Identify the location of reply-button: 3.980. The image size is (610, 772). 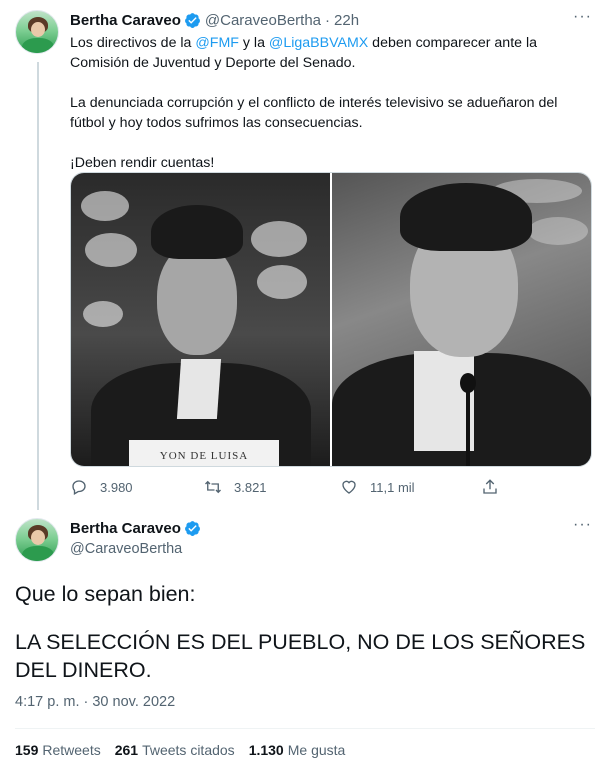
(101, 487).